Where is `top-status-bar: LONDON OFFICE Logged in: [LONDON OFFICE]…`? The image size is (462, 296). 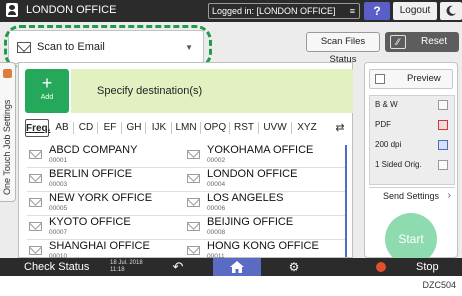
top-status-bar: LONDON OFFICE Logged in: [LONDON OFFICE]… is located at coordinates (231, 11).